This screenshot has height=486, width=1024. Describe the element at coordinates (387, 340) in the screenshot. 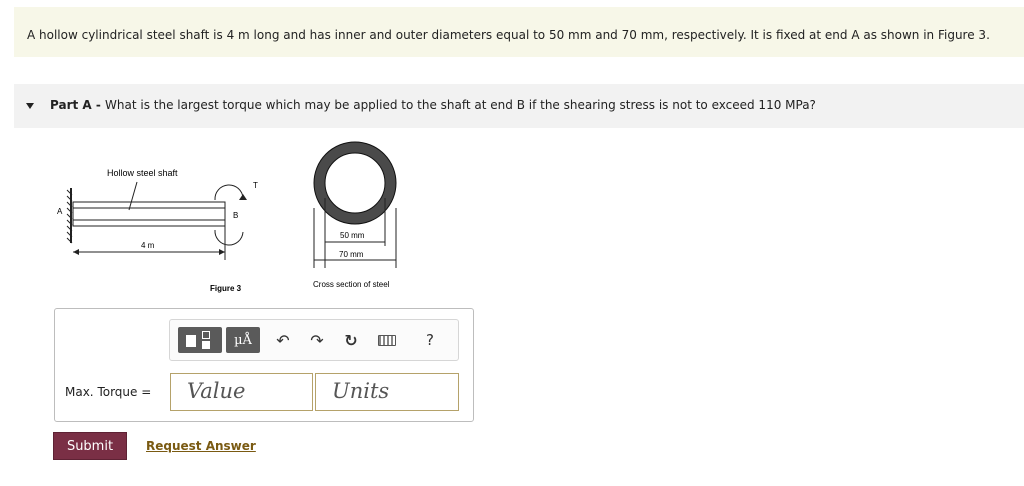

I see `keyboard-icon` at that location.